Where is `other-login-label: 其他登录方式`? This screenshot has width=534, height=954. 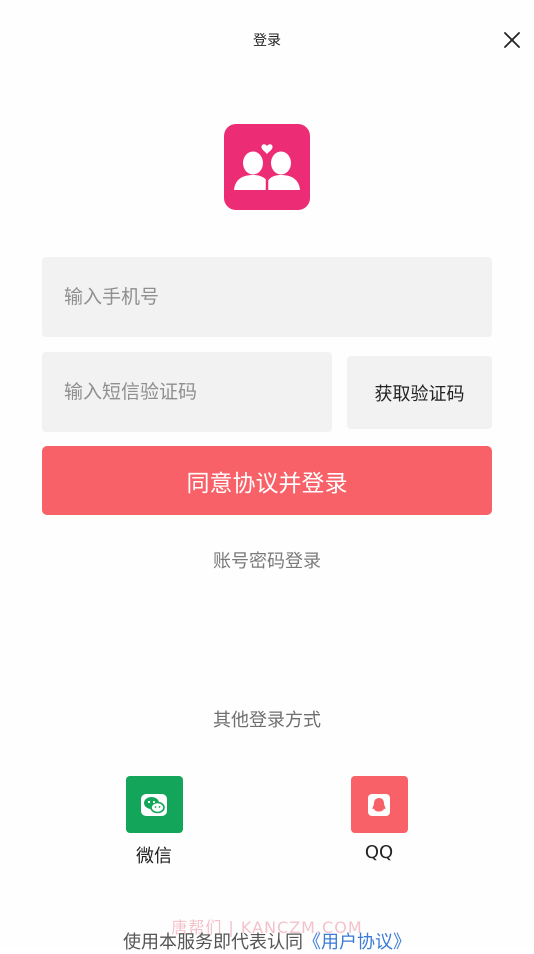 other-login-label: 其他登录方式 is located at coordinates (267, 720).